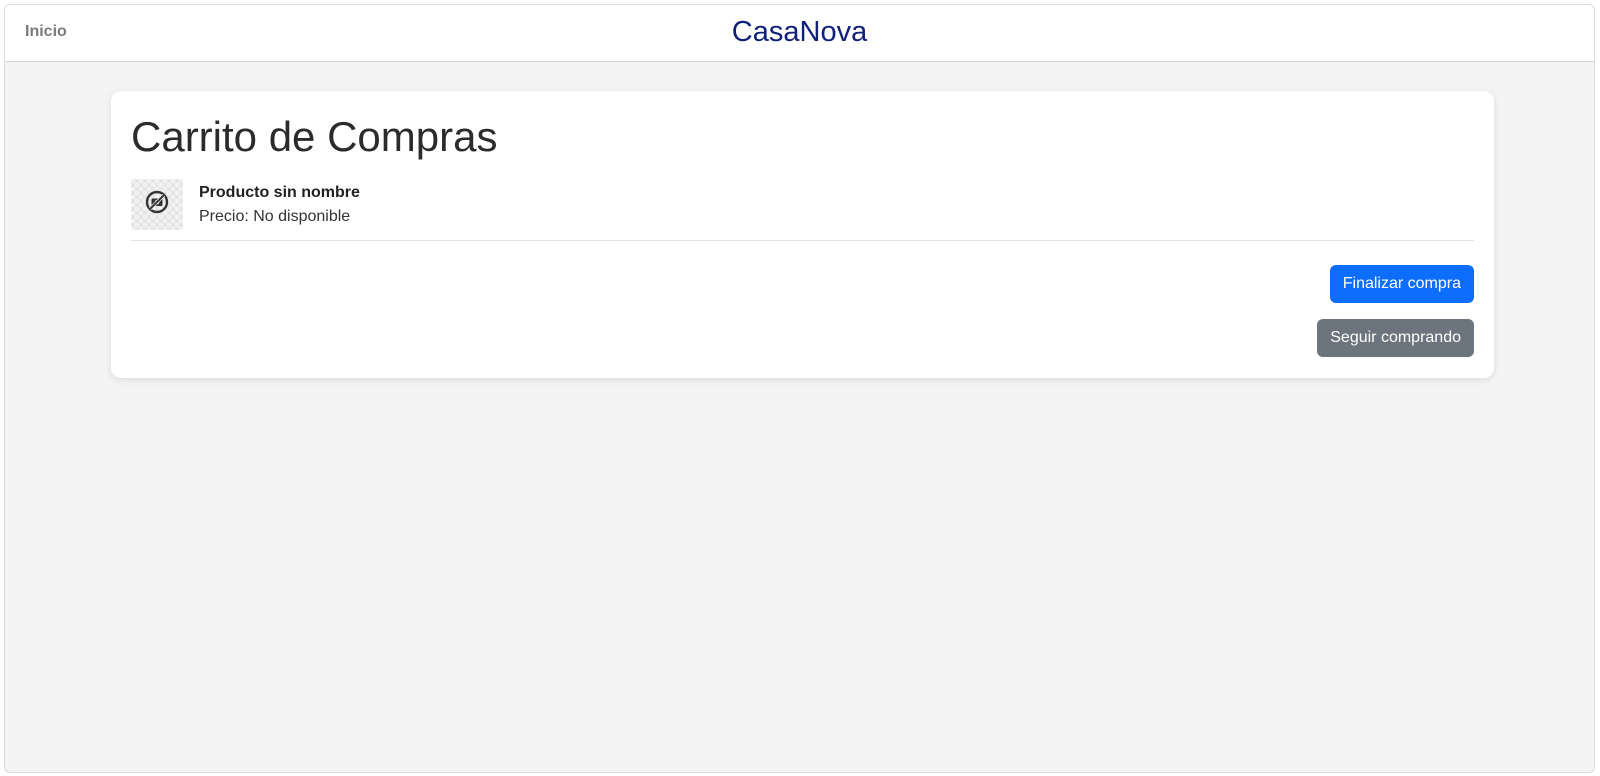  I want to click on product-name: Producto sin nombre, so click(279, 192).